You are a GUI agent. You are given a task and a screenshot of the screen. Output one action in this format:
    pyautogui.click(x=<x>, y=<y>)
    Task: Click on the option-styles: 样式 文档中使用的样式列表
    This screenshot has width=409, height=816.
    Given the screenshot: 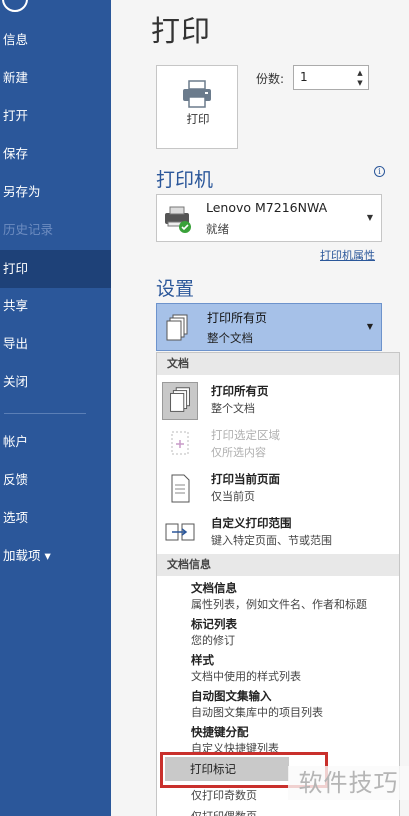 What is the action you would take?
    pyautogui.click(x=278, y=668)
    